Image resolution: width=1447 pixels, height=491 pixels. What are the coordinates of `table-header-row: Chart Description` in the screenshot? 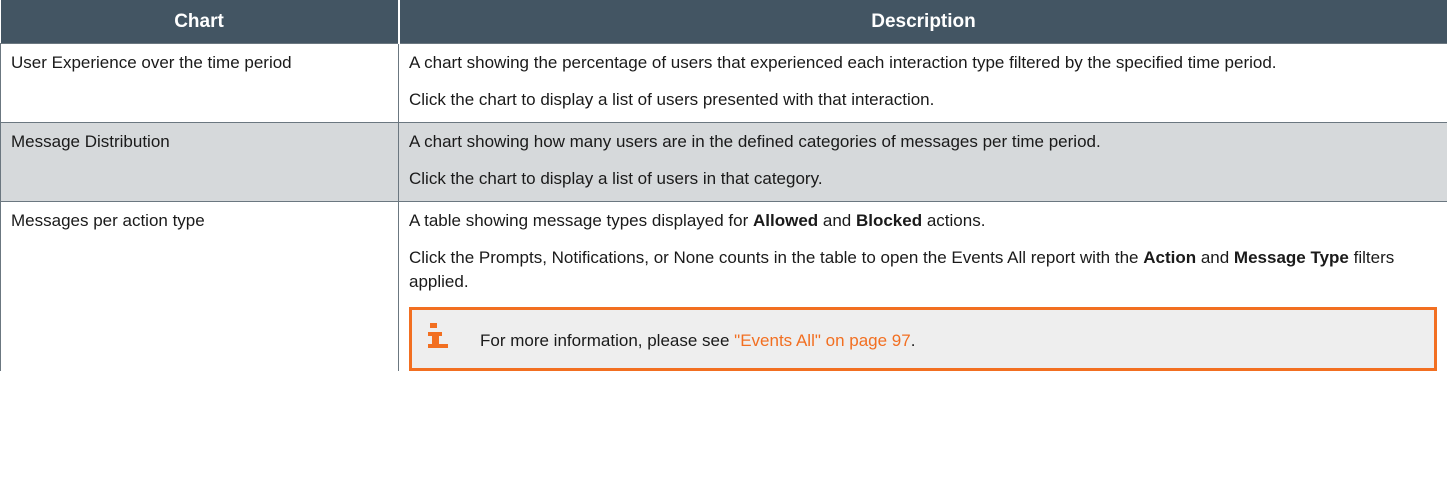 It's located at (723, 22).